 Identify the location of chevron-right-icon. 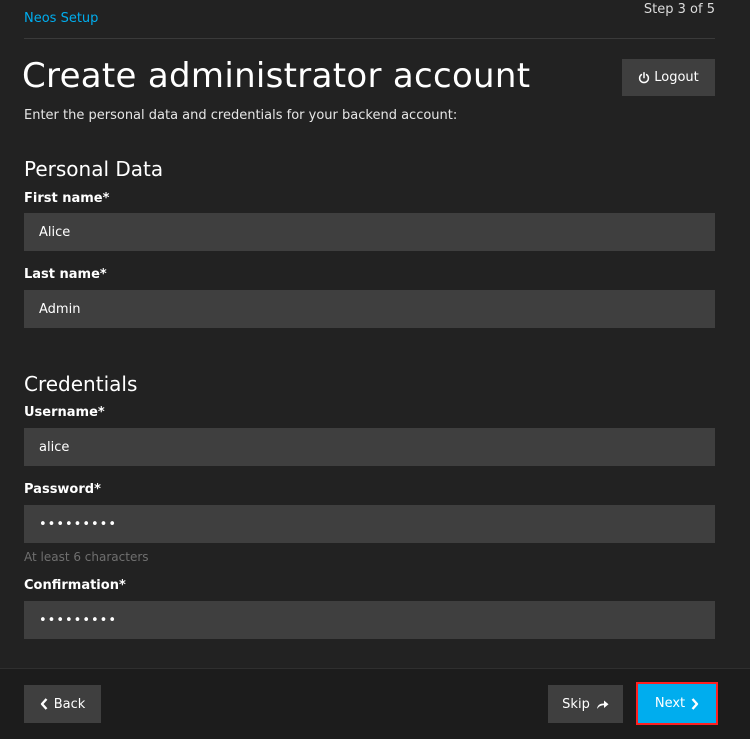
(695, 703).